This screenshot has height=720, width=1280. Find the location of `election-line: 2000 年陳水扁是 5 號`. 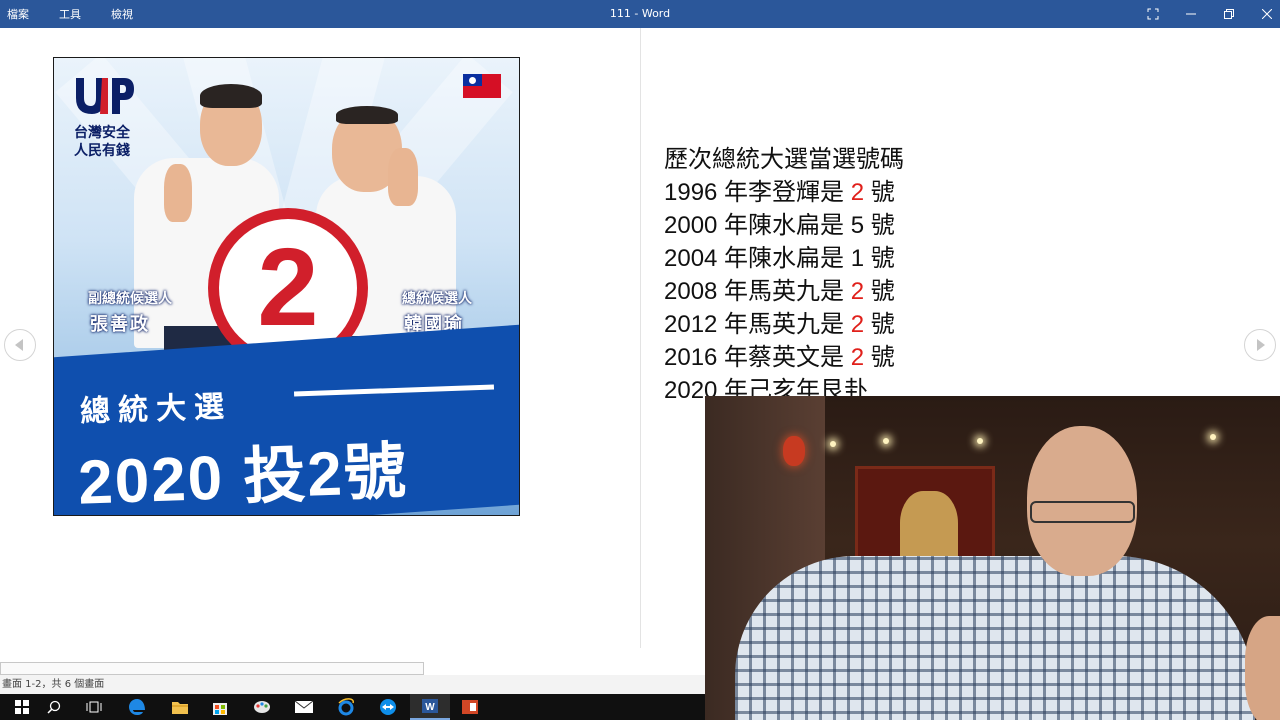

election-line: 2000 年陳水扁是 5 號 is located at coordinates (904, 227).